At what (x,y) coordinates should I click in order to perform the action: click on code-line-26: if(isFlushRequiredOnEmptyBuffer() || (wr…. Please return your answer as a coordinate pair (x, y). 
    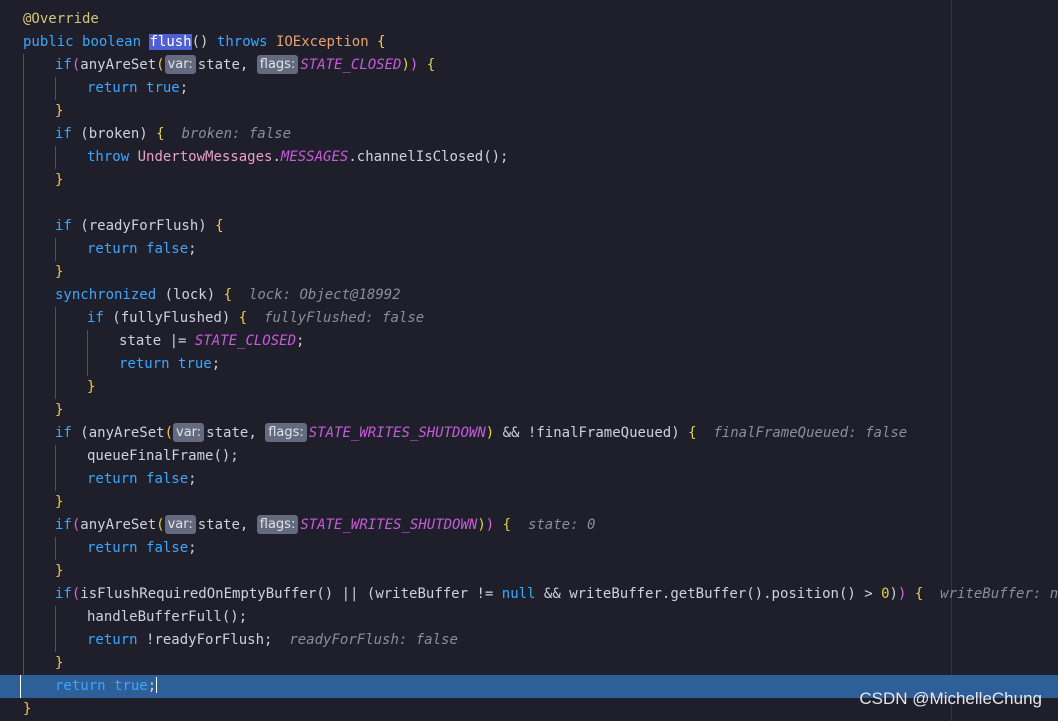
    Looking at the image, I should click on (529, 594).